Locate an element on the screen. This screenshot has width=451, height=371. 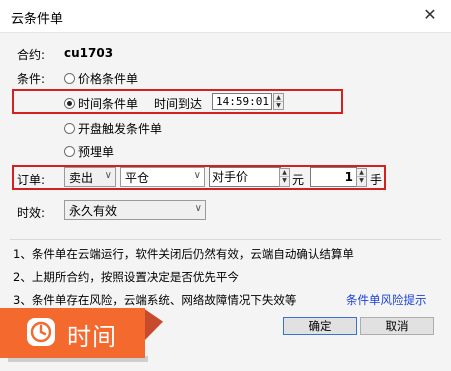
radio-time-condition: 时间条件单 is located at coordinates (101, 103).